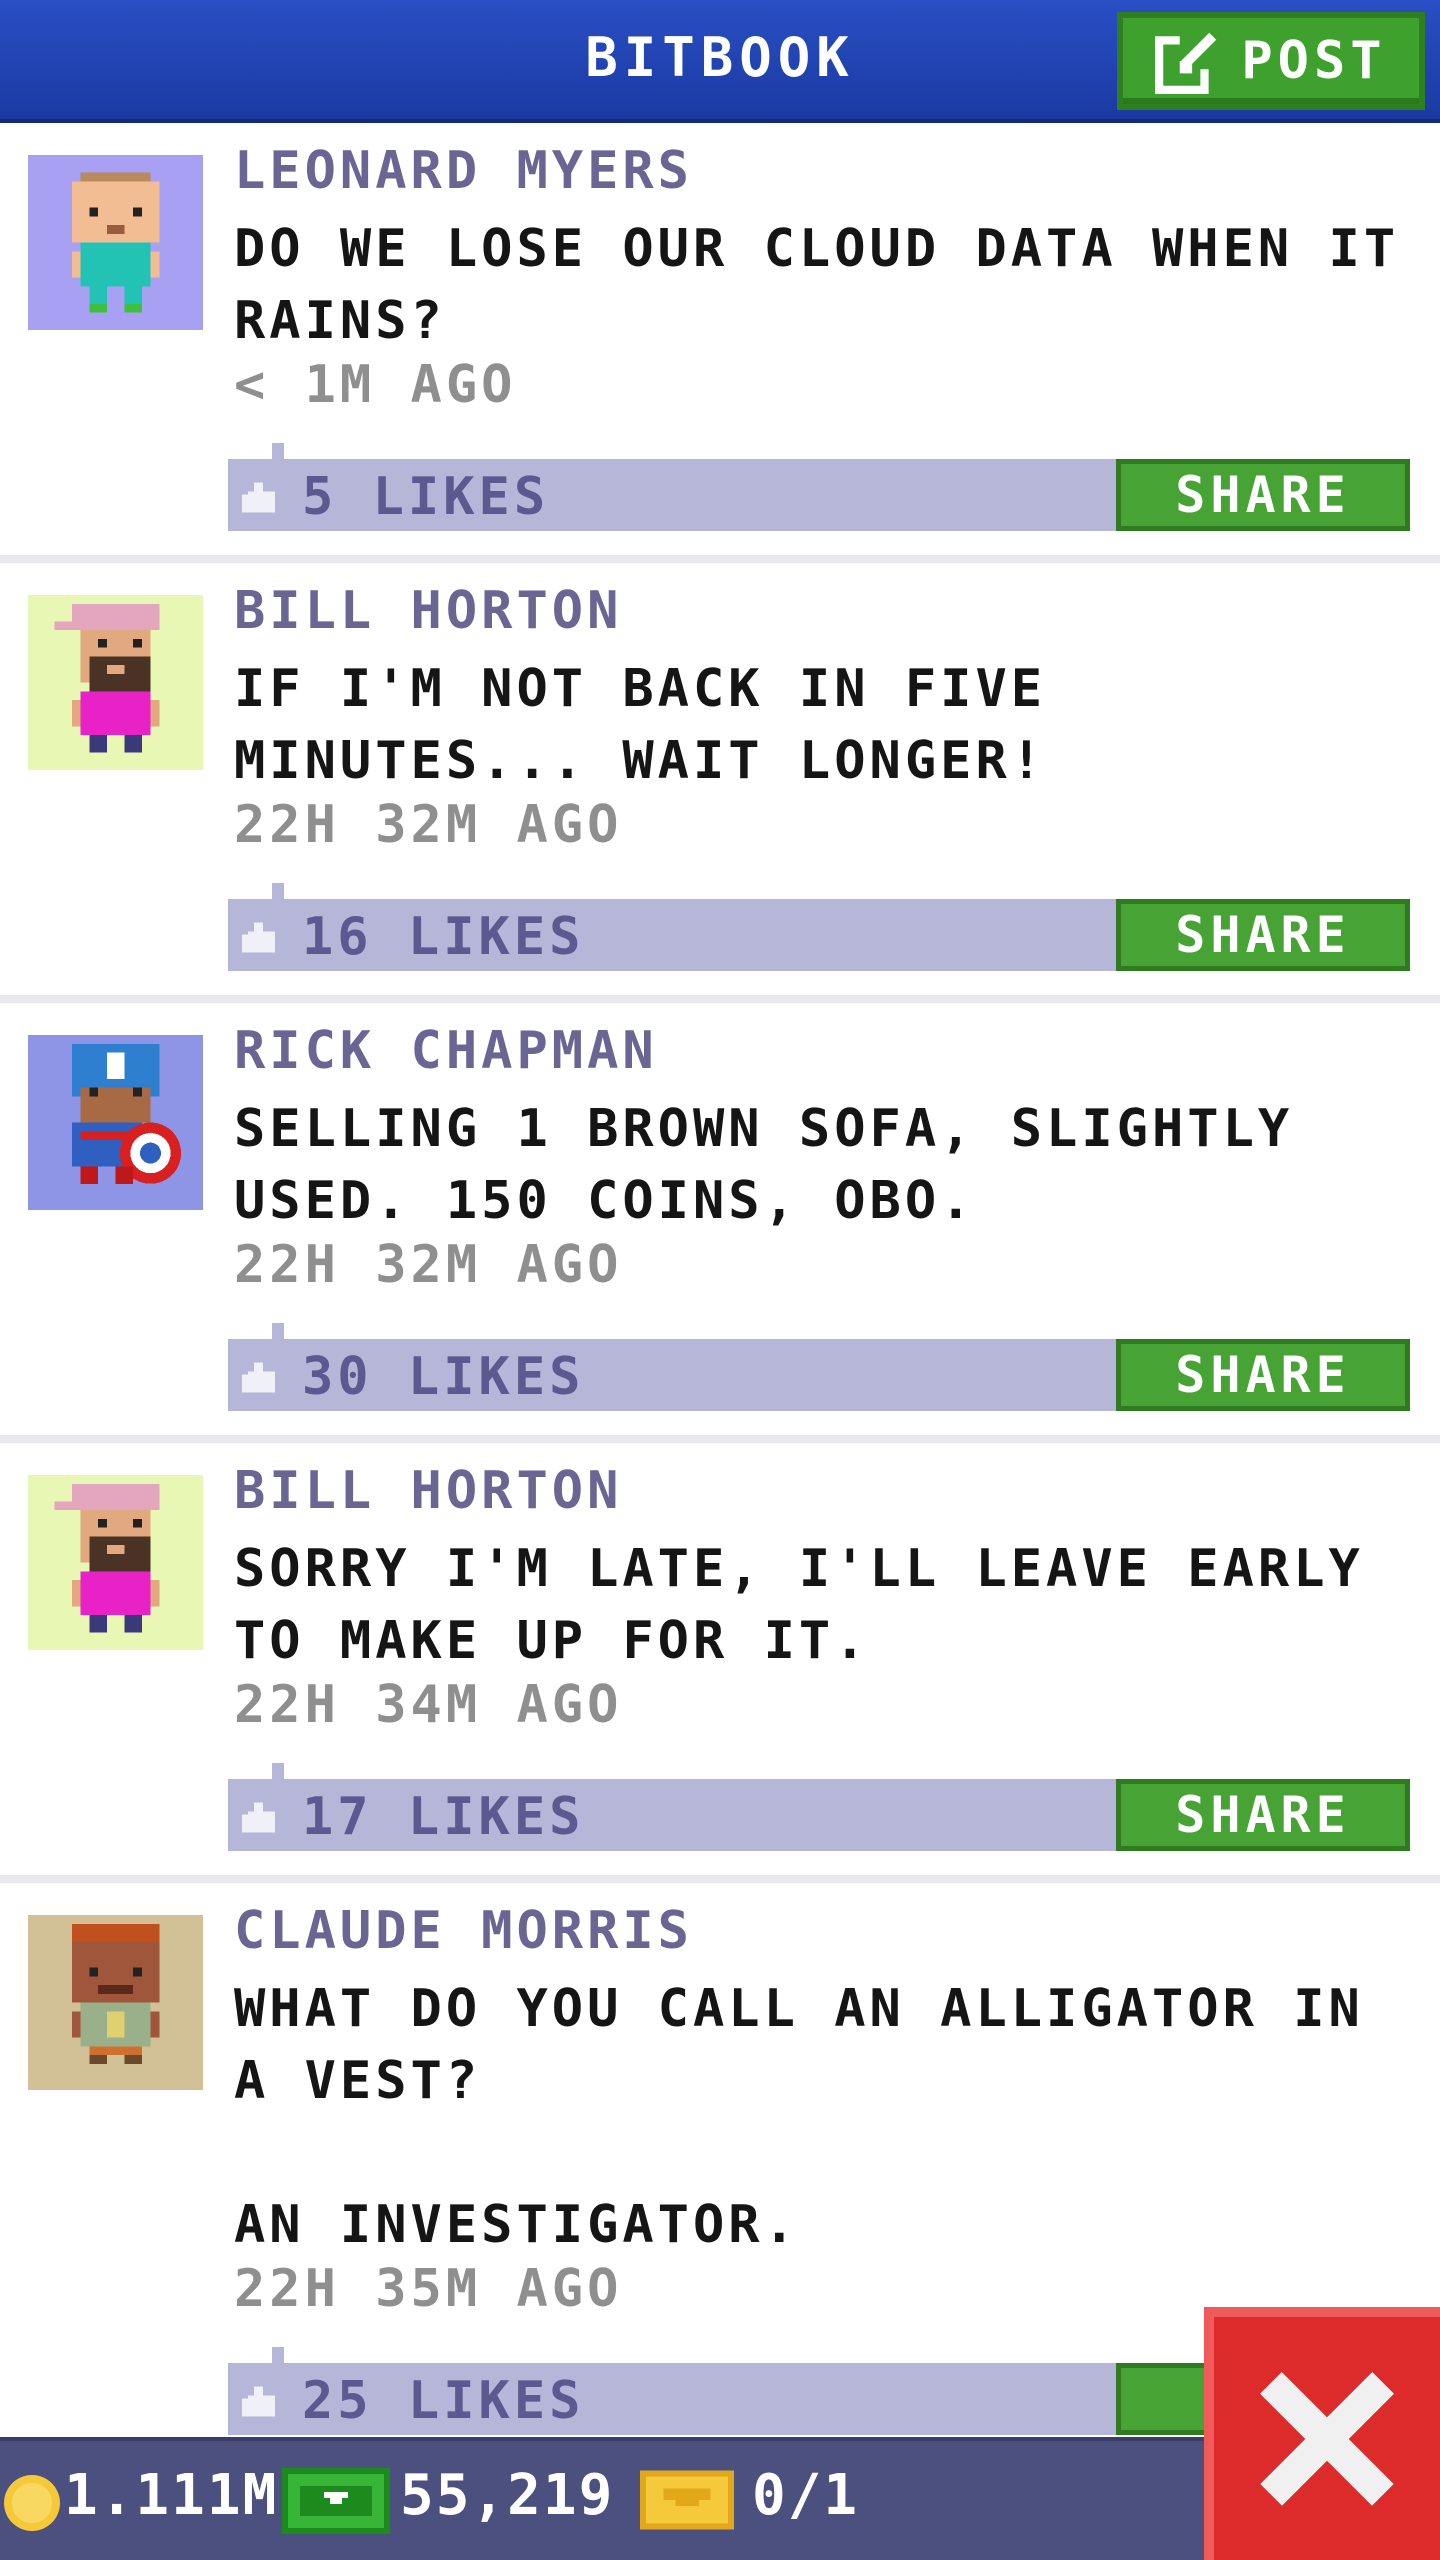 The height and width of the screenshot is (2560, 1440). What do you see at coordinates (819, 1367) in the screenshot?
I see `likes-bar: 30 LIKES SHARE` at bounding box center [819, 1367].